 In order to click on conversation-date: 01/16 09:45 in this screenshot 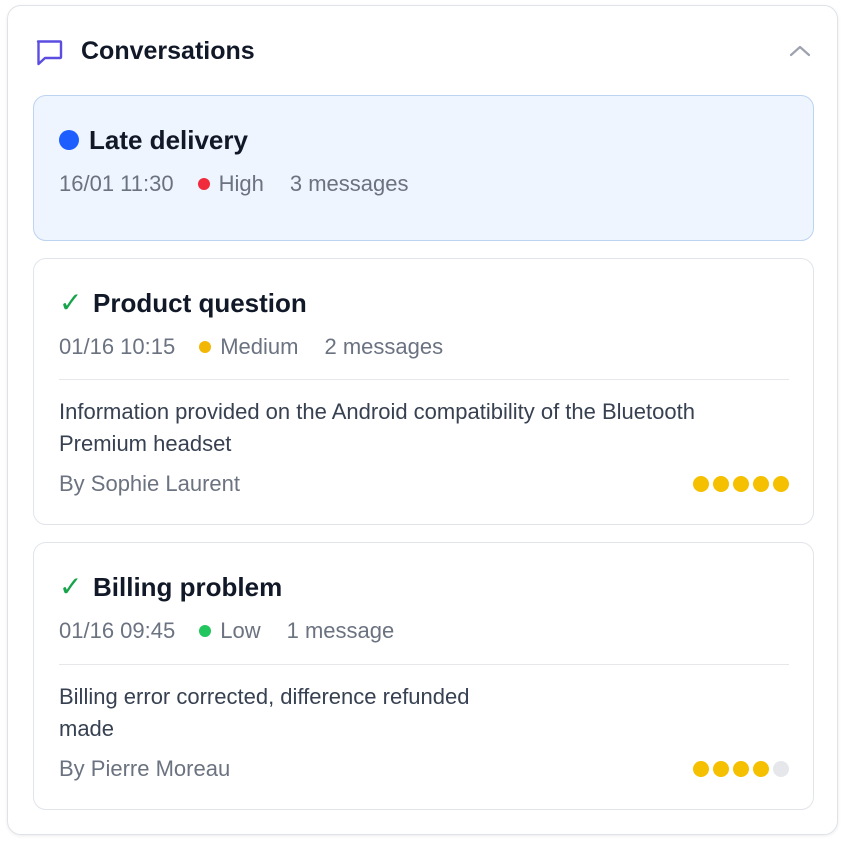, I will do `click(117, 630)`.